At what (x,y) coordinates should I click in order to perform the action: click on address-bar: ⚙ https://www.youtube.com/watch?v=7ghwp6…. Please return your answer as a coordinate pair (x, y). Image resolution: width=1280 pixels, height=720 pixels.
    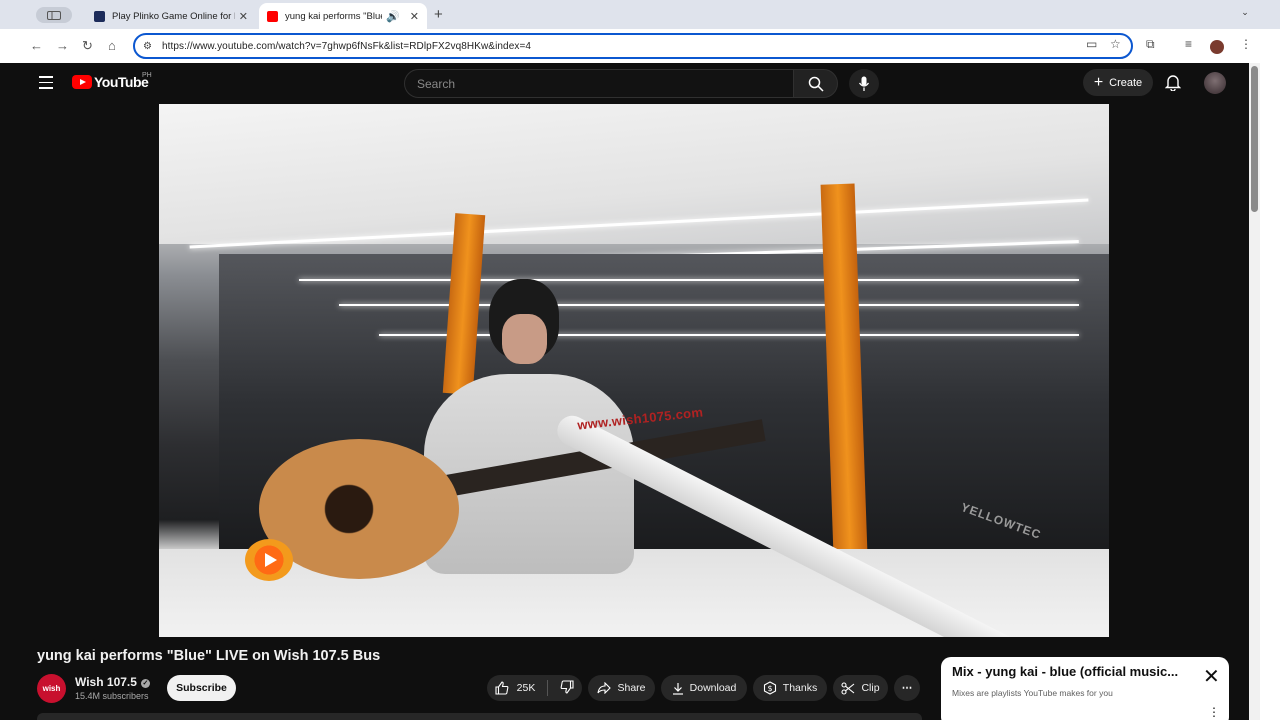
    Looking at the image, I should click on (633, 46).